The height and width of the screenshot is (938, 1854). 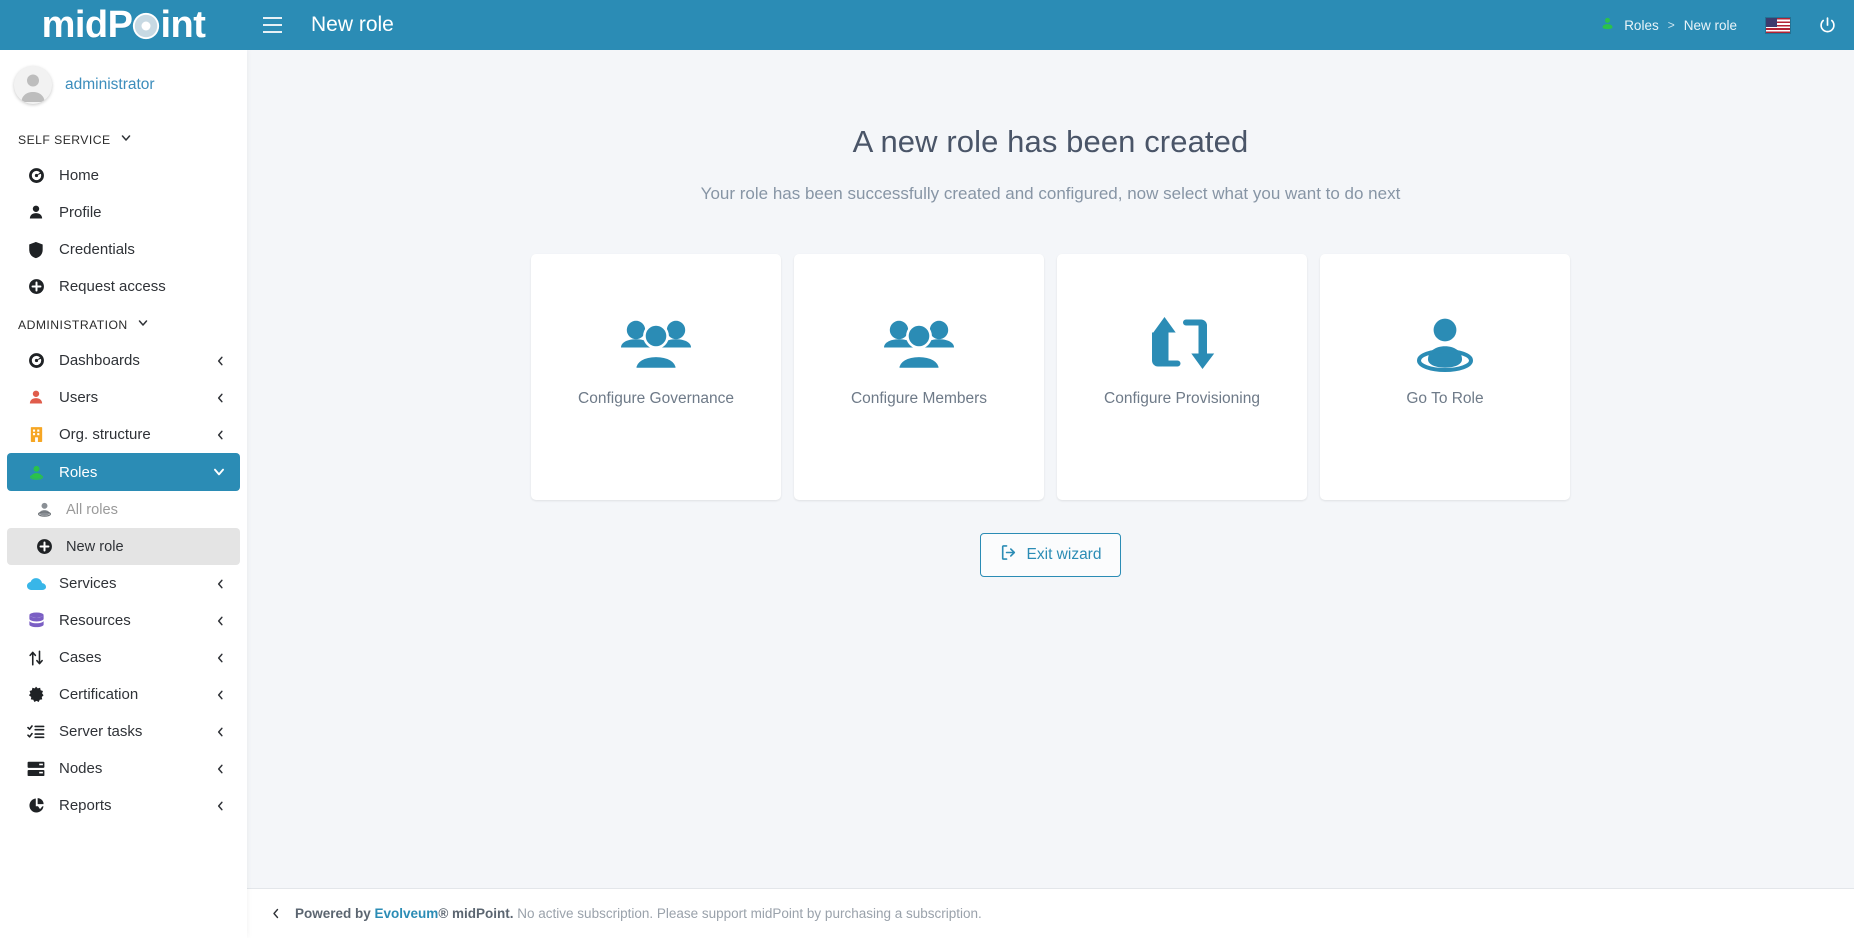 I want to click on sidebar-item-label: New role, so click(x=95, y=546).